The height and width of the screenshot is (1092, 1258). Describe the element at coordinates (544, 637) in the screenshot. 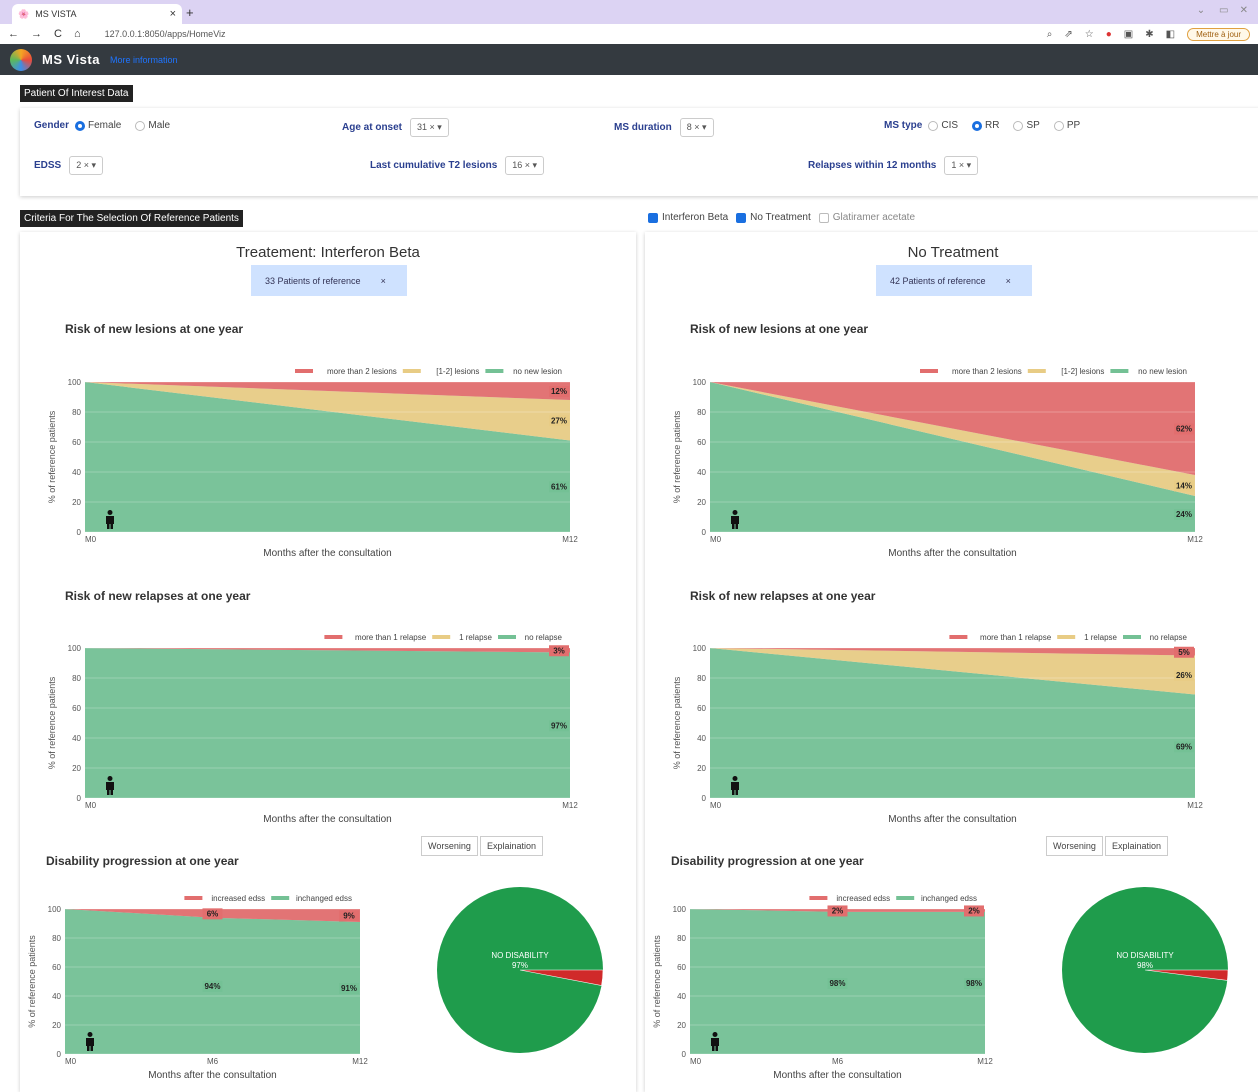

I see `legend-label: no relapse` at that location.